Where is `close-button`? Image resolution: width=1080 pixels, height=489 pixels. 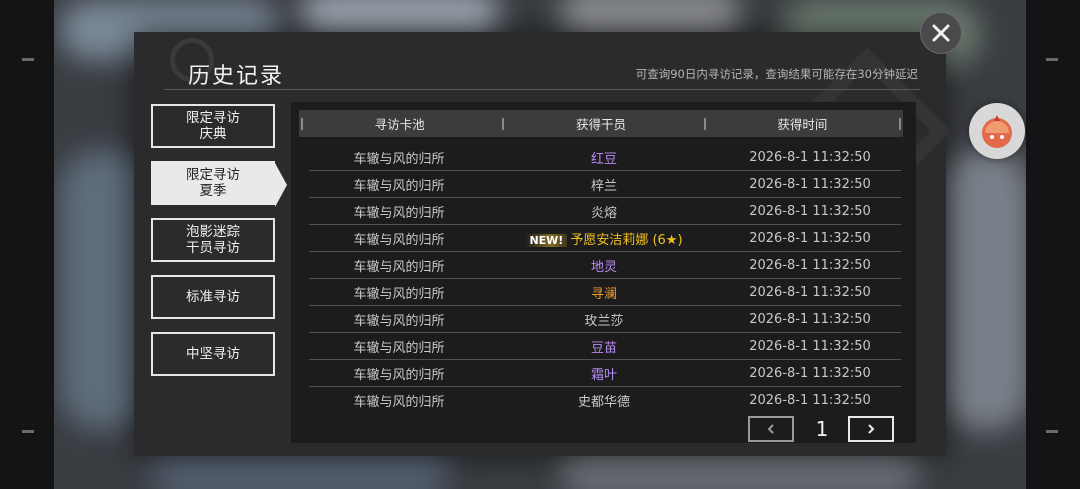 close-button is located at coordinates (941, 33).